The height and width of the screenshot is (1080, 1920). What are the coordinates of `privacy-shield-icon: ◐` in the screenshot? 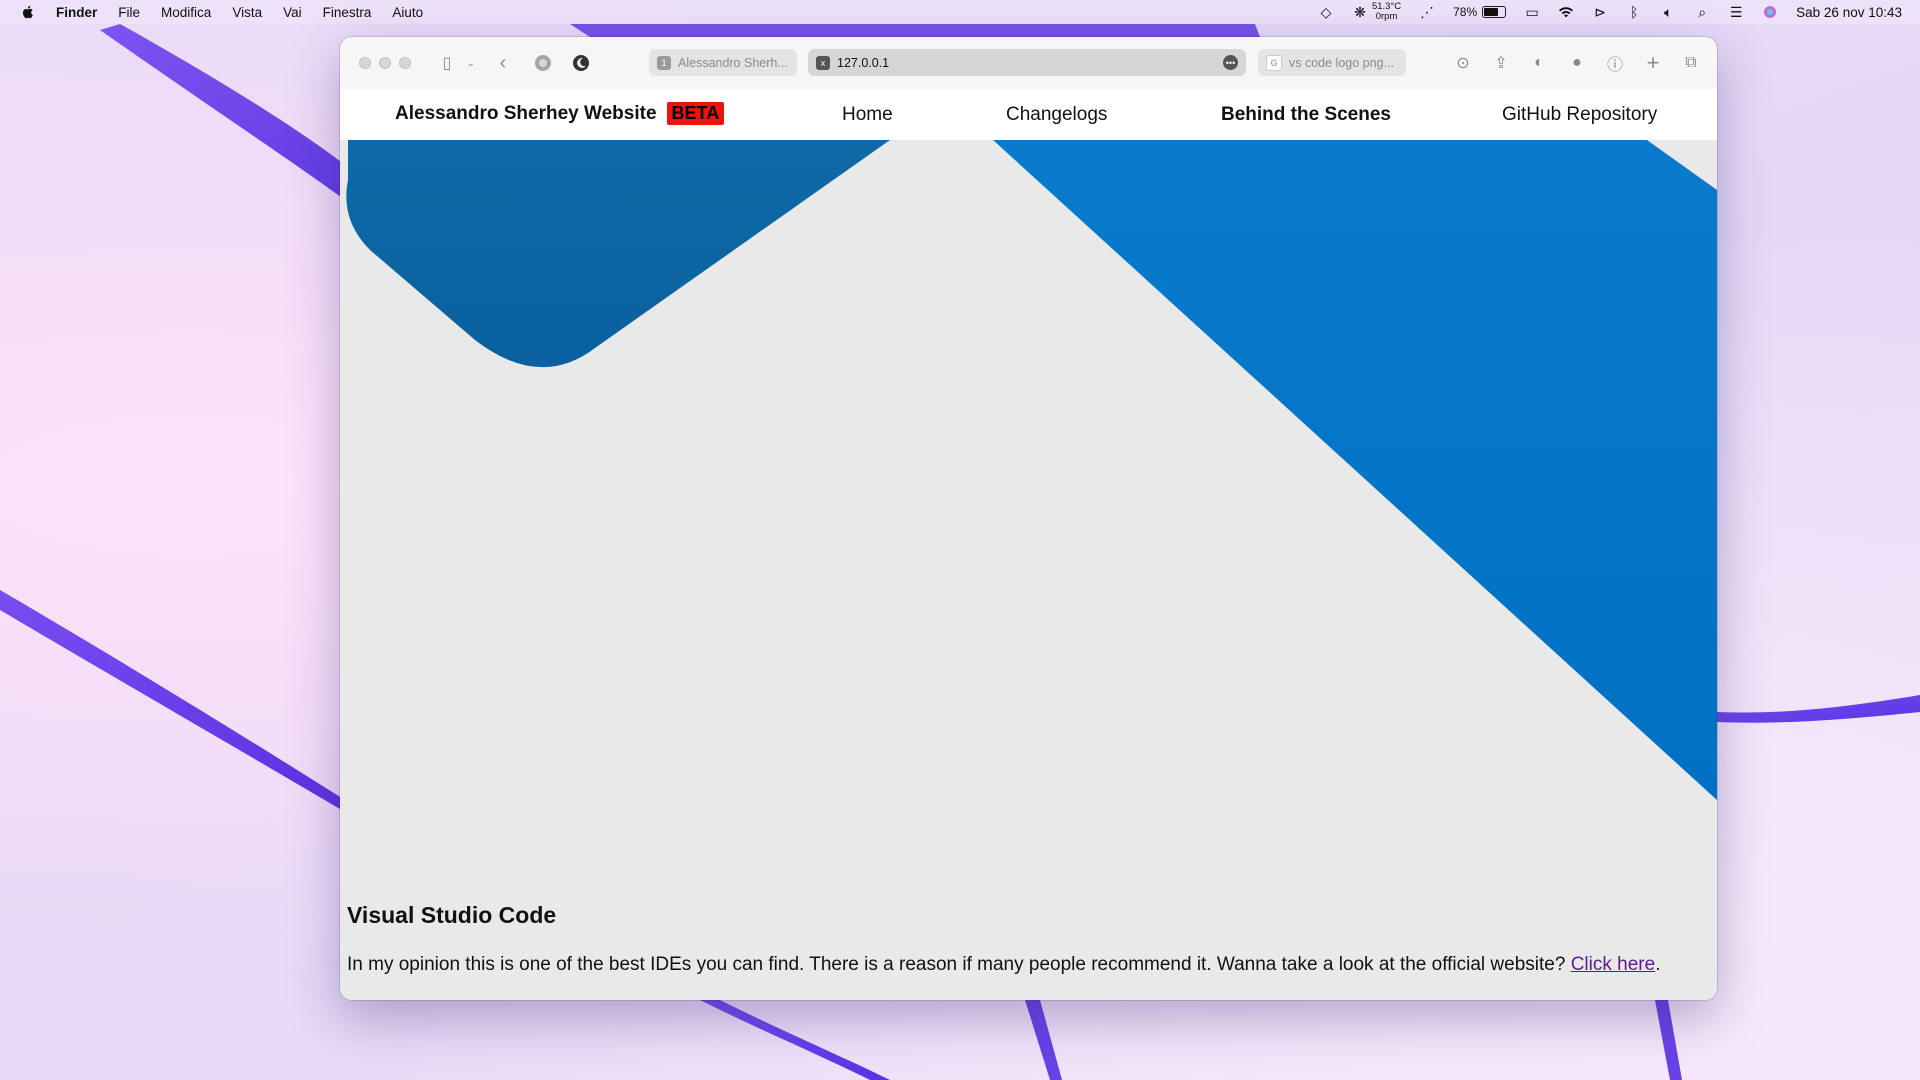 It's located at (1539, 63).